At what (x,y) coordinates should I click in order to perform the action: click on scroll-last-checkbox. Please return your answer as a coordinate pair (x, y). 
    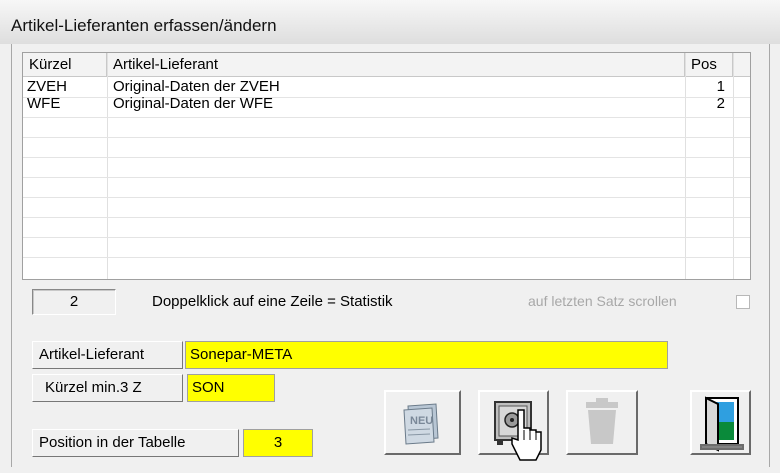
    Looking at the image, I should click on (743, 302).